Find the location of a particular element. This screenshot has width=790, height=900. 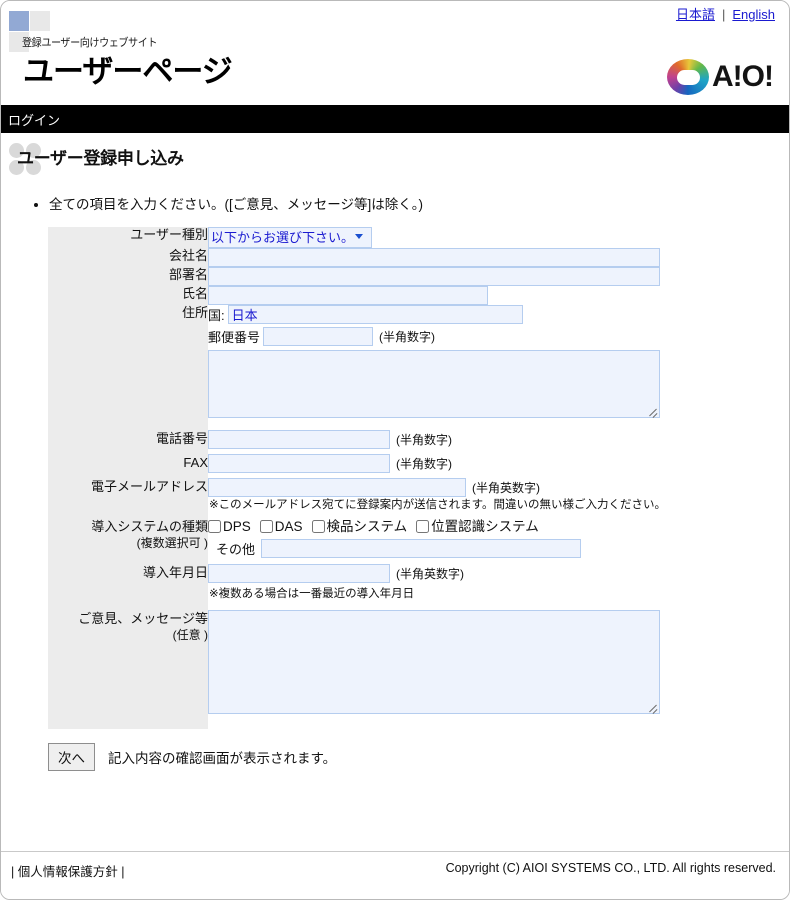

hint-zip: (半角数字) is located at coordinates (407, 337).